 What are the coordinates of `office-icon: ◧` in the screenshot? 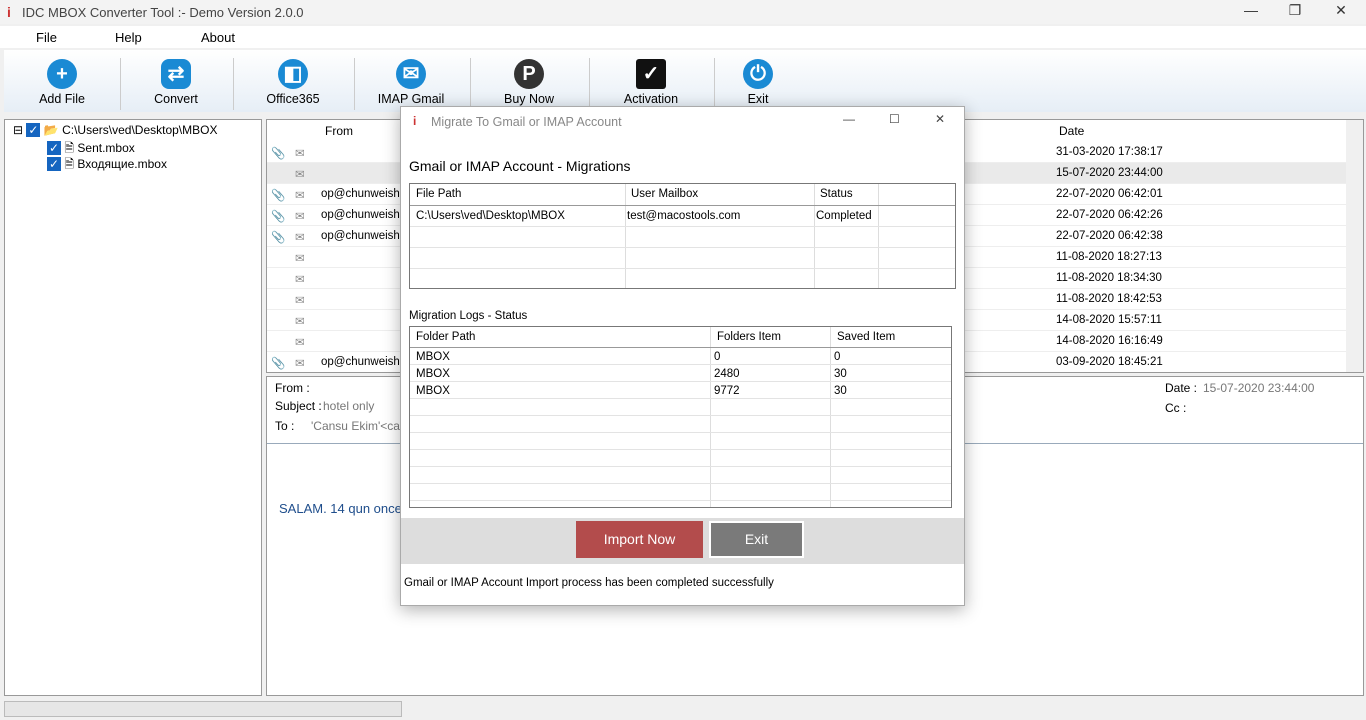 It's located at (293, 74).